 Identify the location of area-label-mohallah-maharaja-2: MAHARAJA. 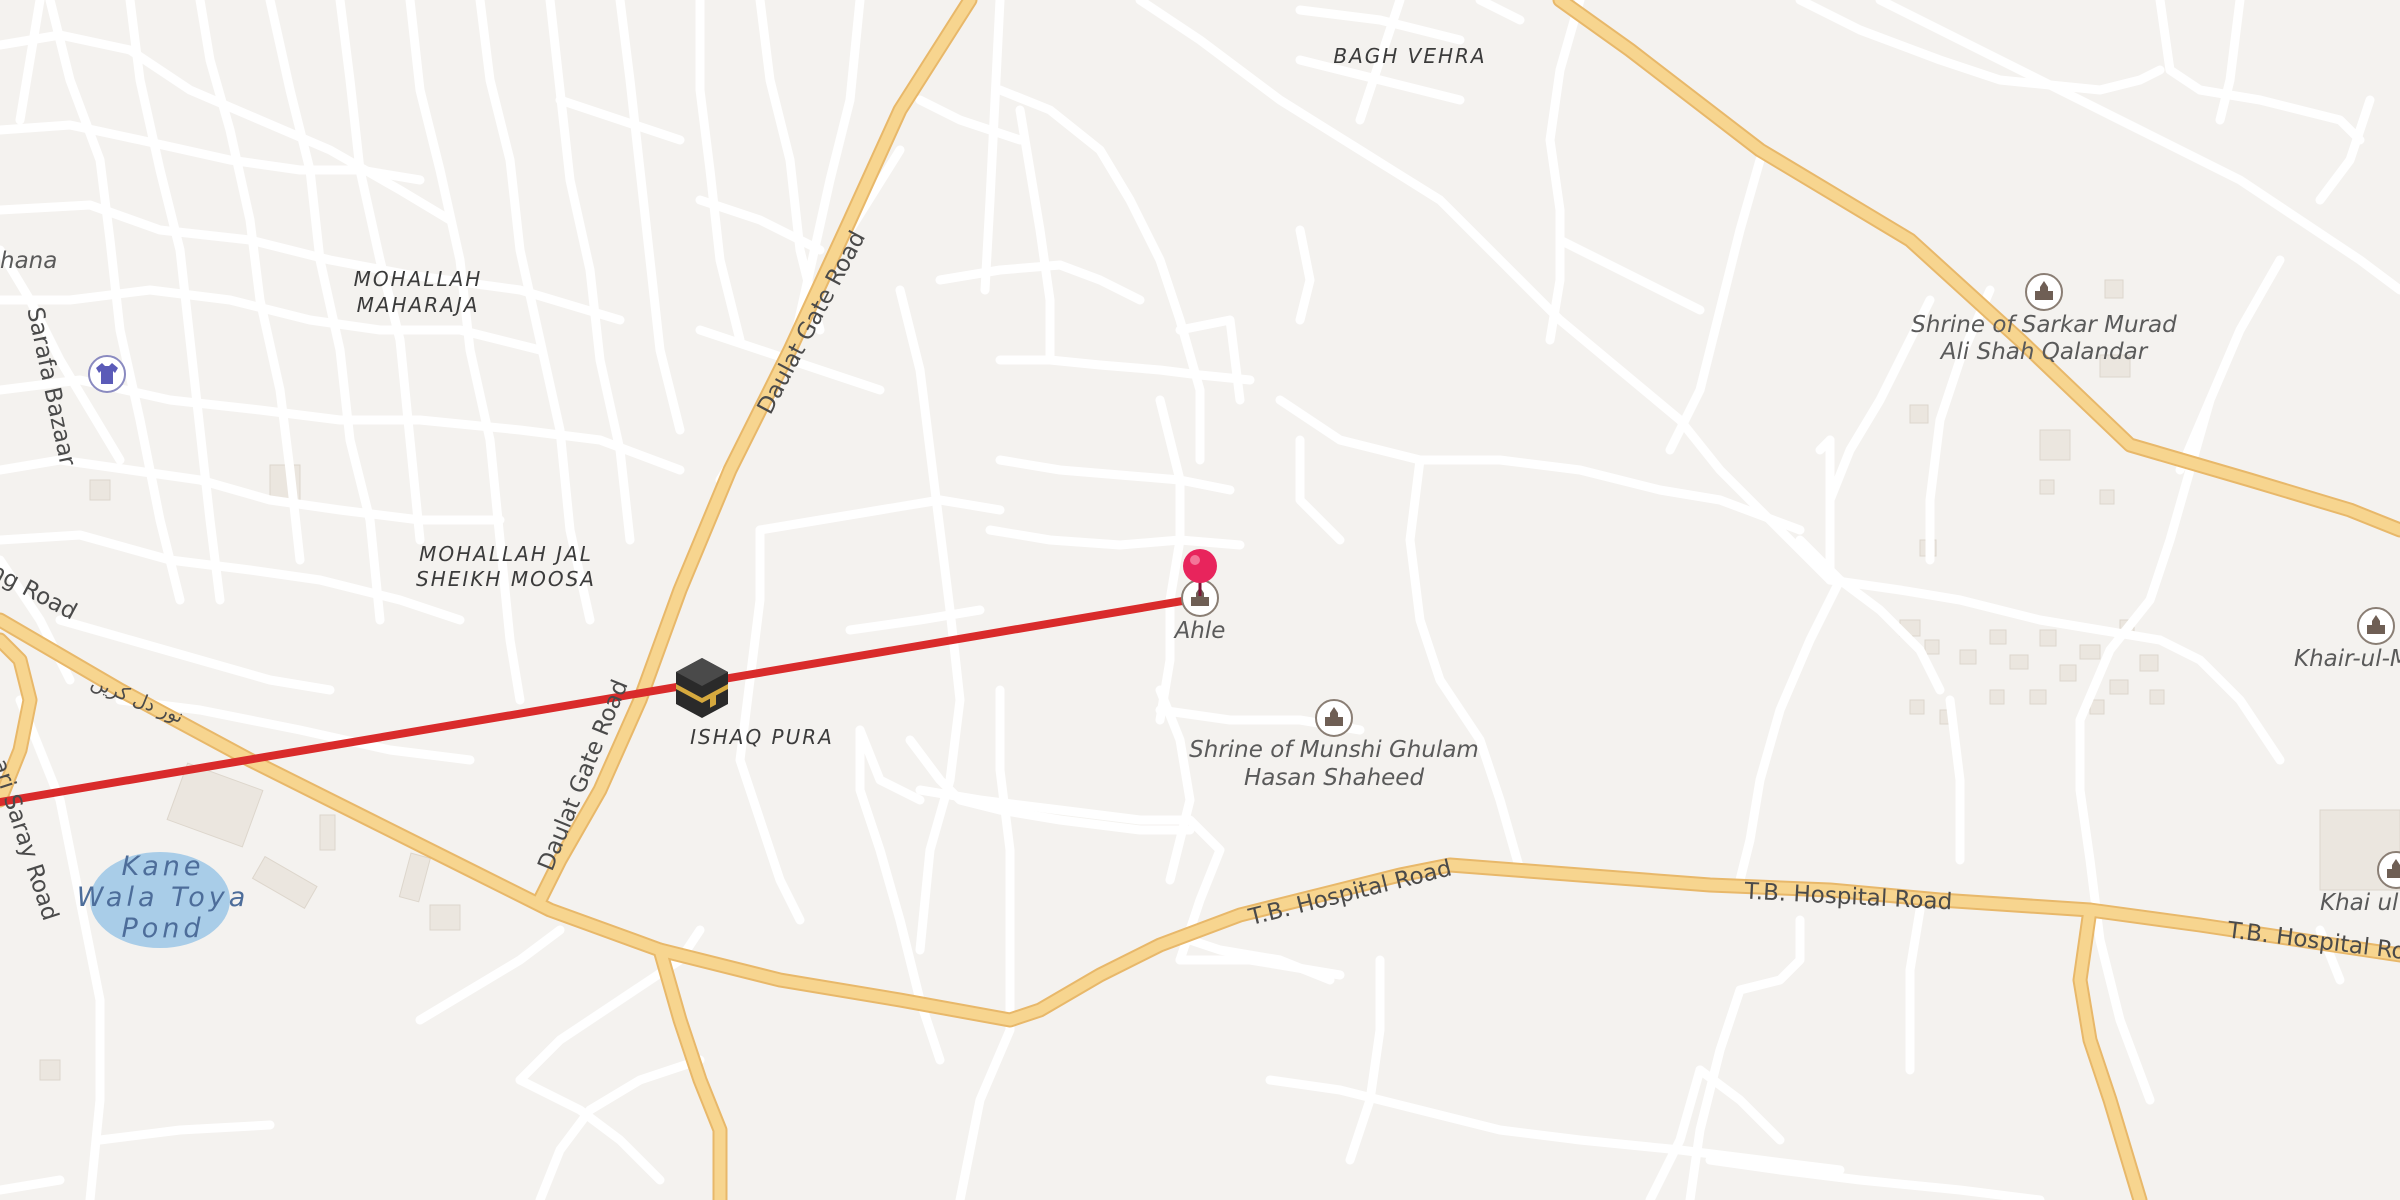
(418, 305).